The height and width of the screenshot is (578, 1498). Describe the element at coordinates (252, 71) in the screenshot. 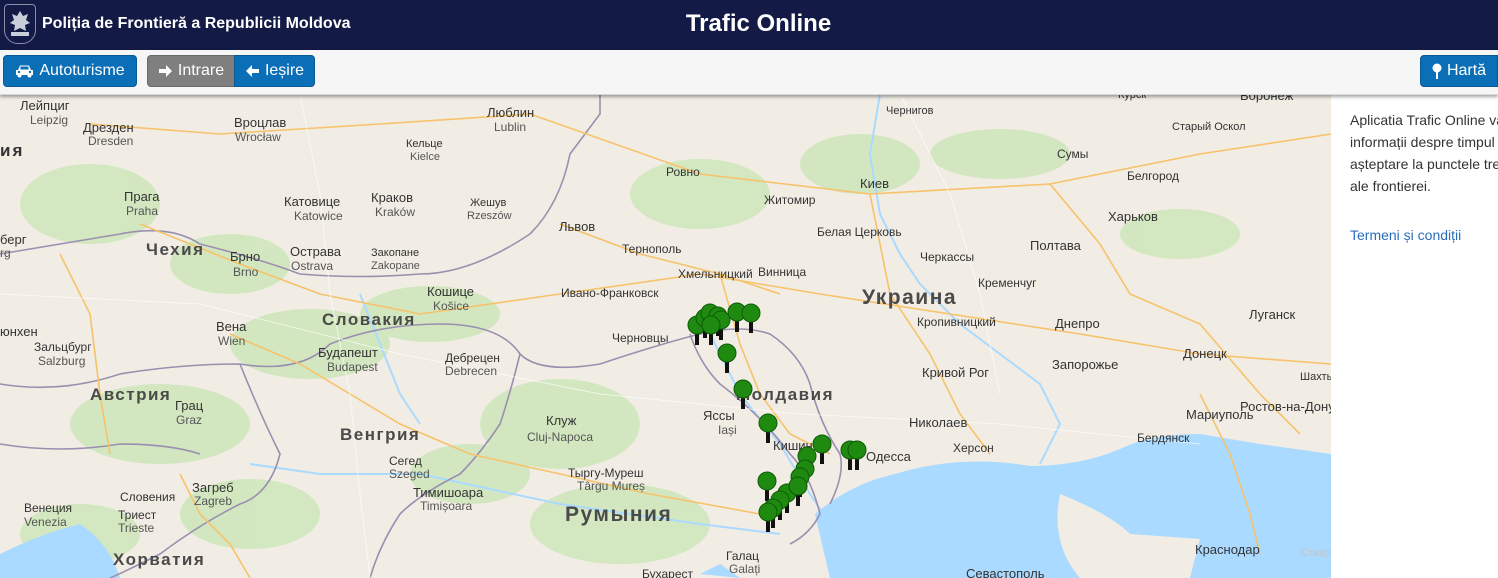

I see `arrow-left-icon` at that location.